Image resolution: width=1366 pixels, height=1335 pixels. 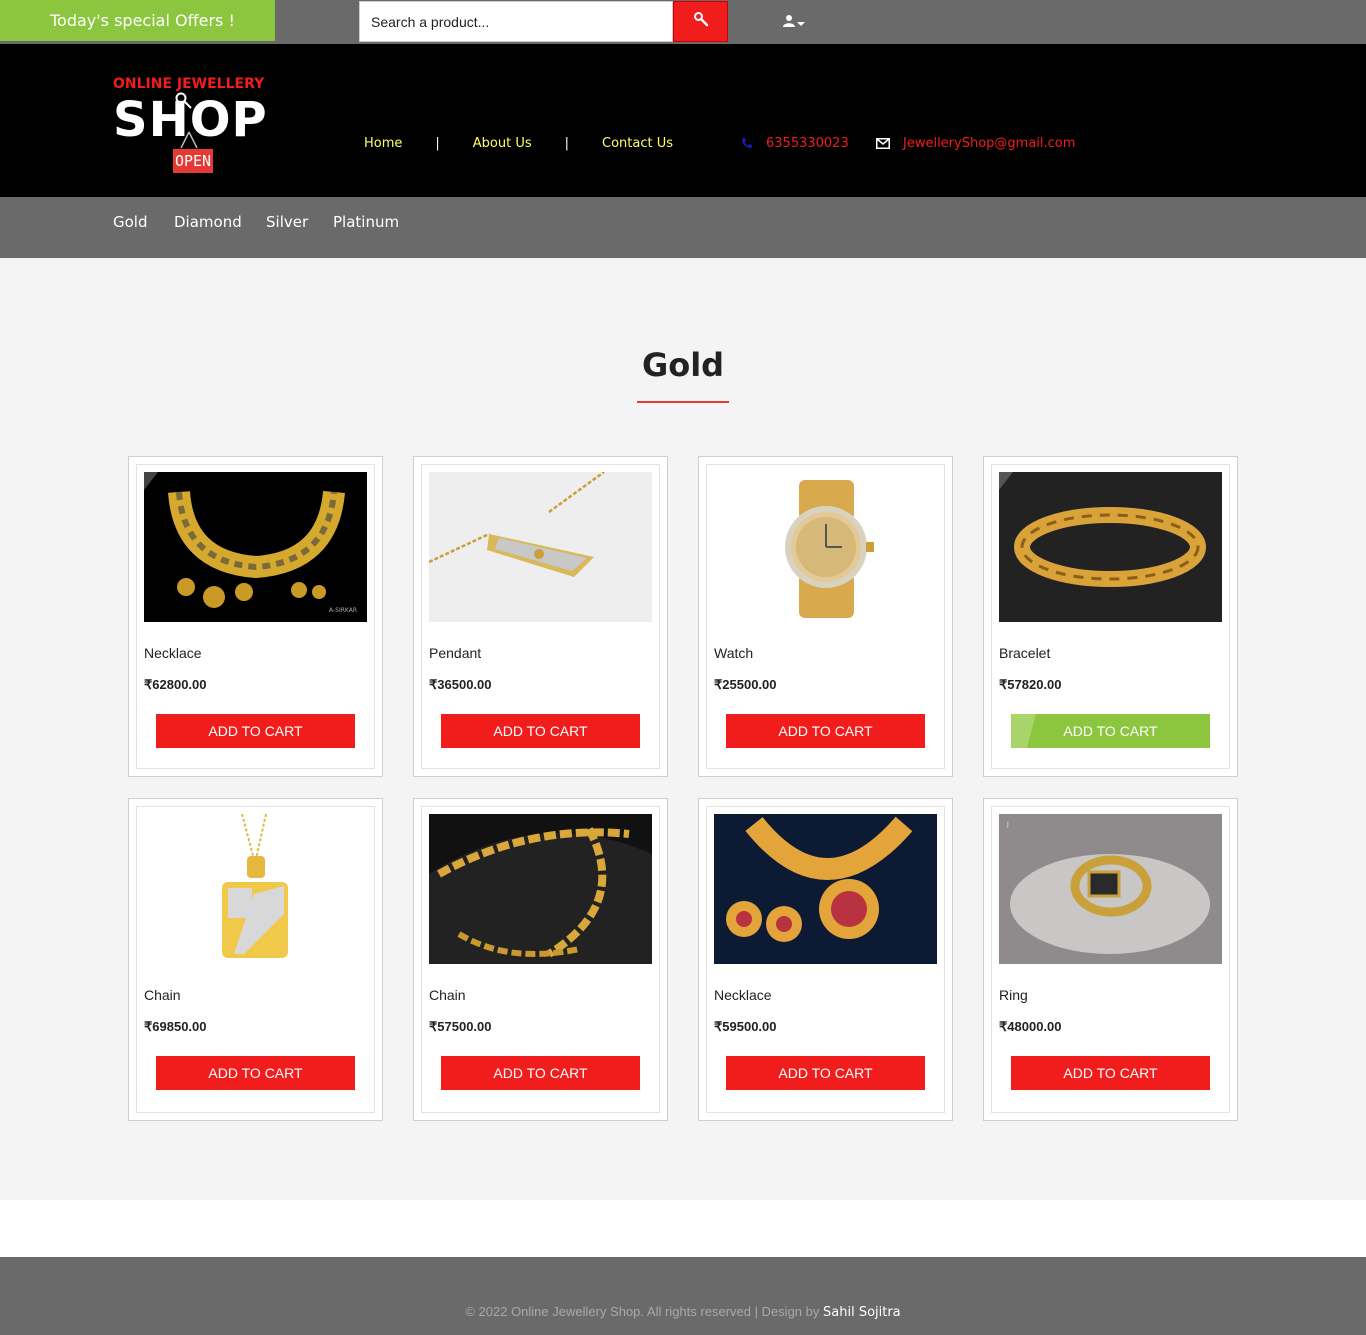 I want to click on user-icon, so click(x=790, y=23).